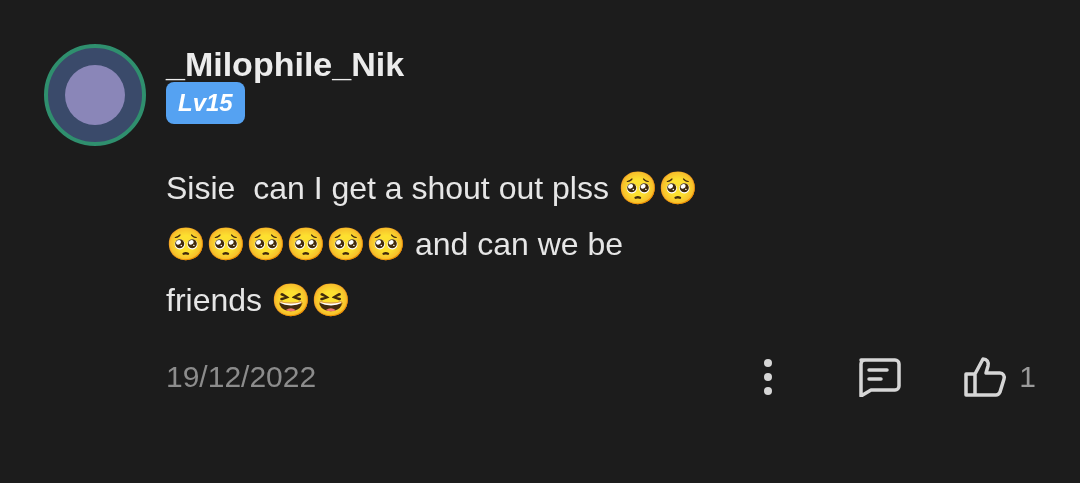  What do you see at coordinates (285, 64) in the screenshot?
I see `username: _Milophile_Nik` at bounding box center [285, 64].